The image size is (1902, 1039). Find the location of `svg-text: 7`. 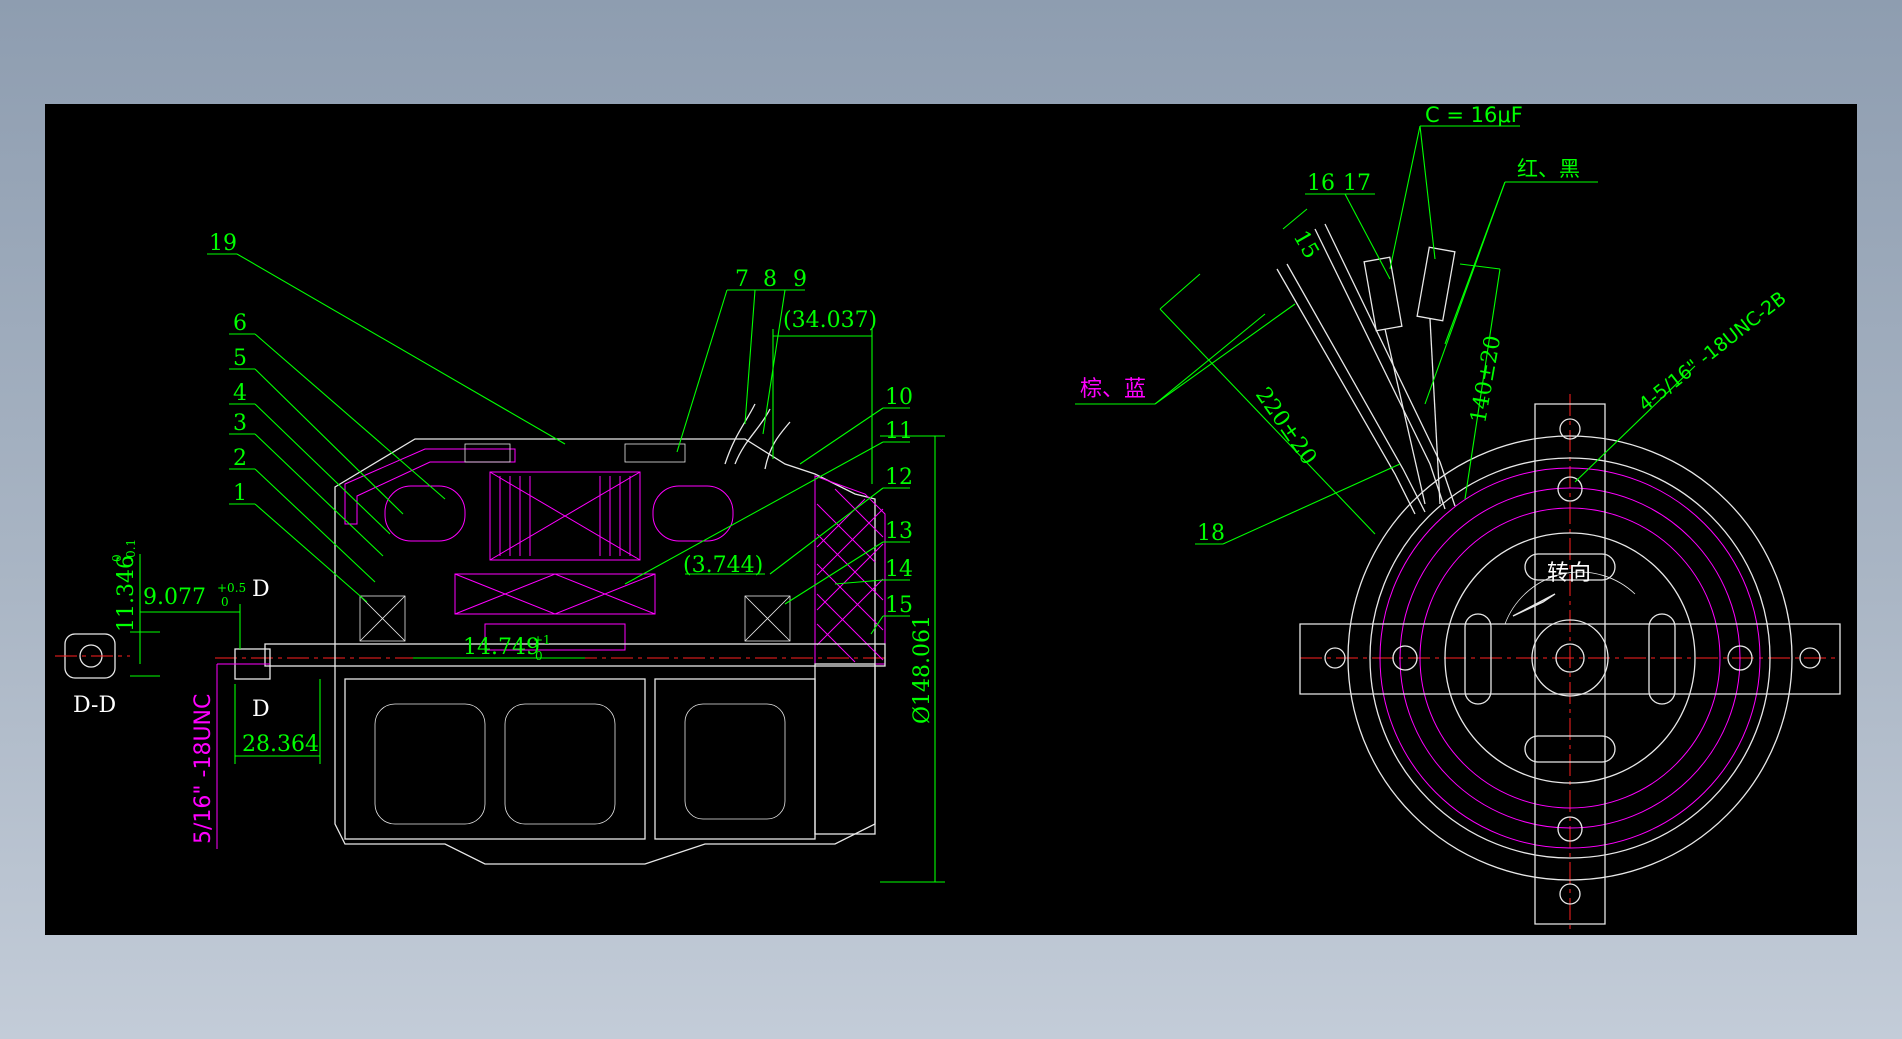

svg-text: 7 is located at coordinates (742, 279).